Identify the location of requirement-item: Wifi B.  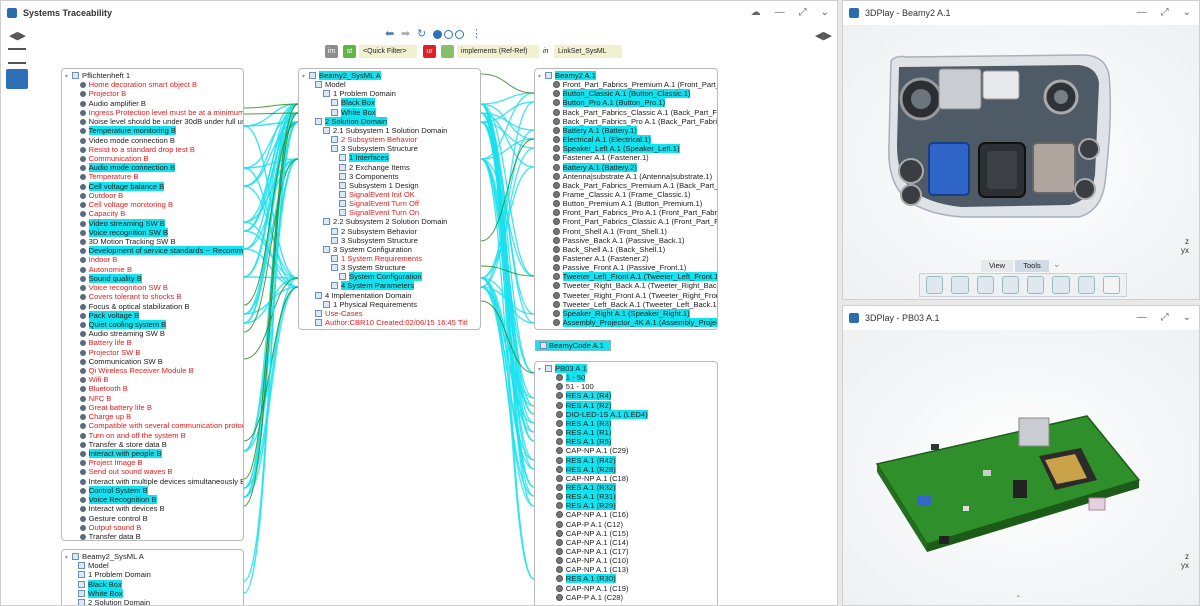
(93, 379).